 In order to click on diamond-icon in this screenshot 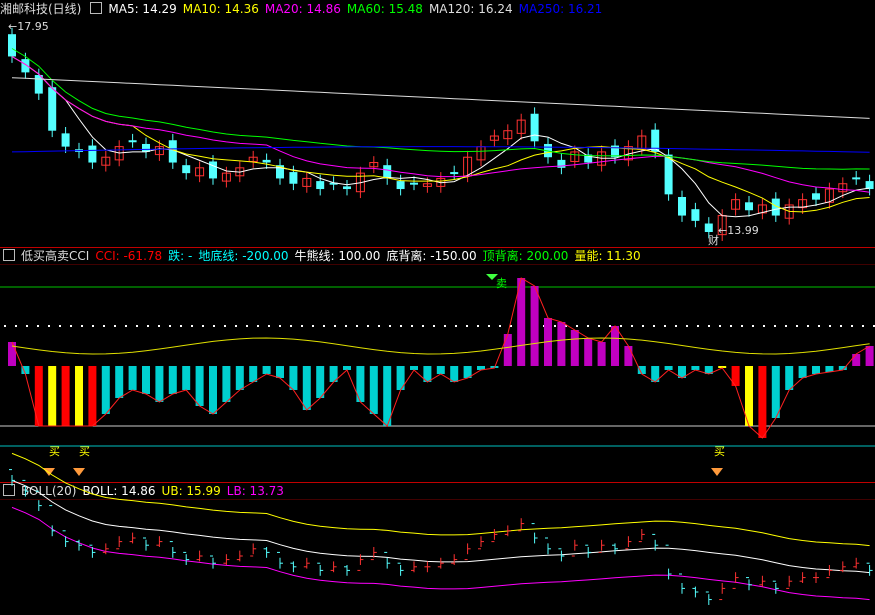, I will do `click(717, 472)`.